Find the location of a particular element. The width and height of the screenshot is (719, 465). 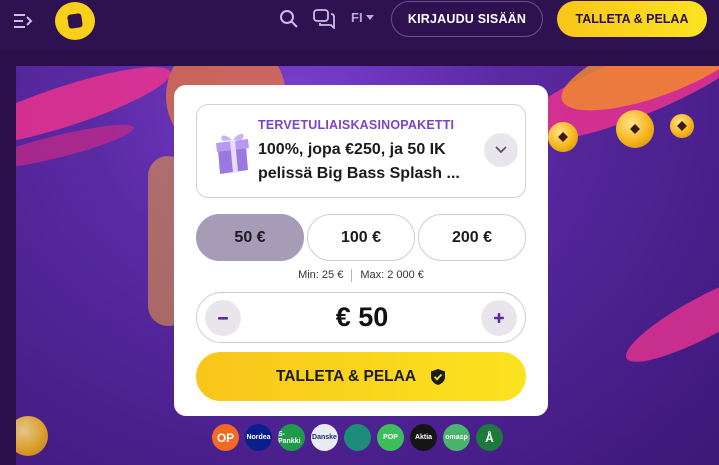

login-button: KIRJAUDU SISÄÄN is located at coordinates (467, 19).